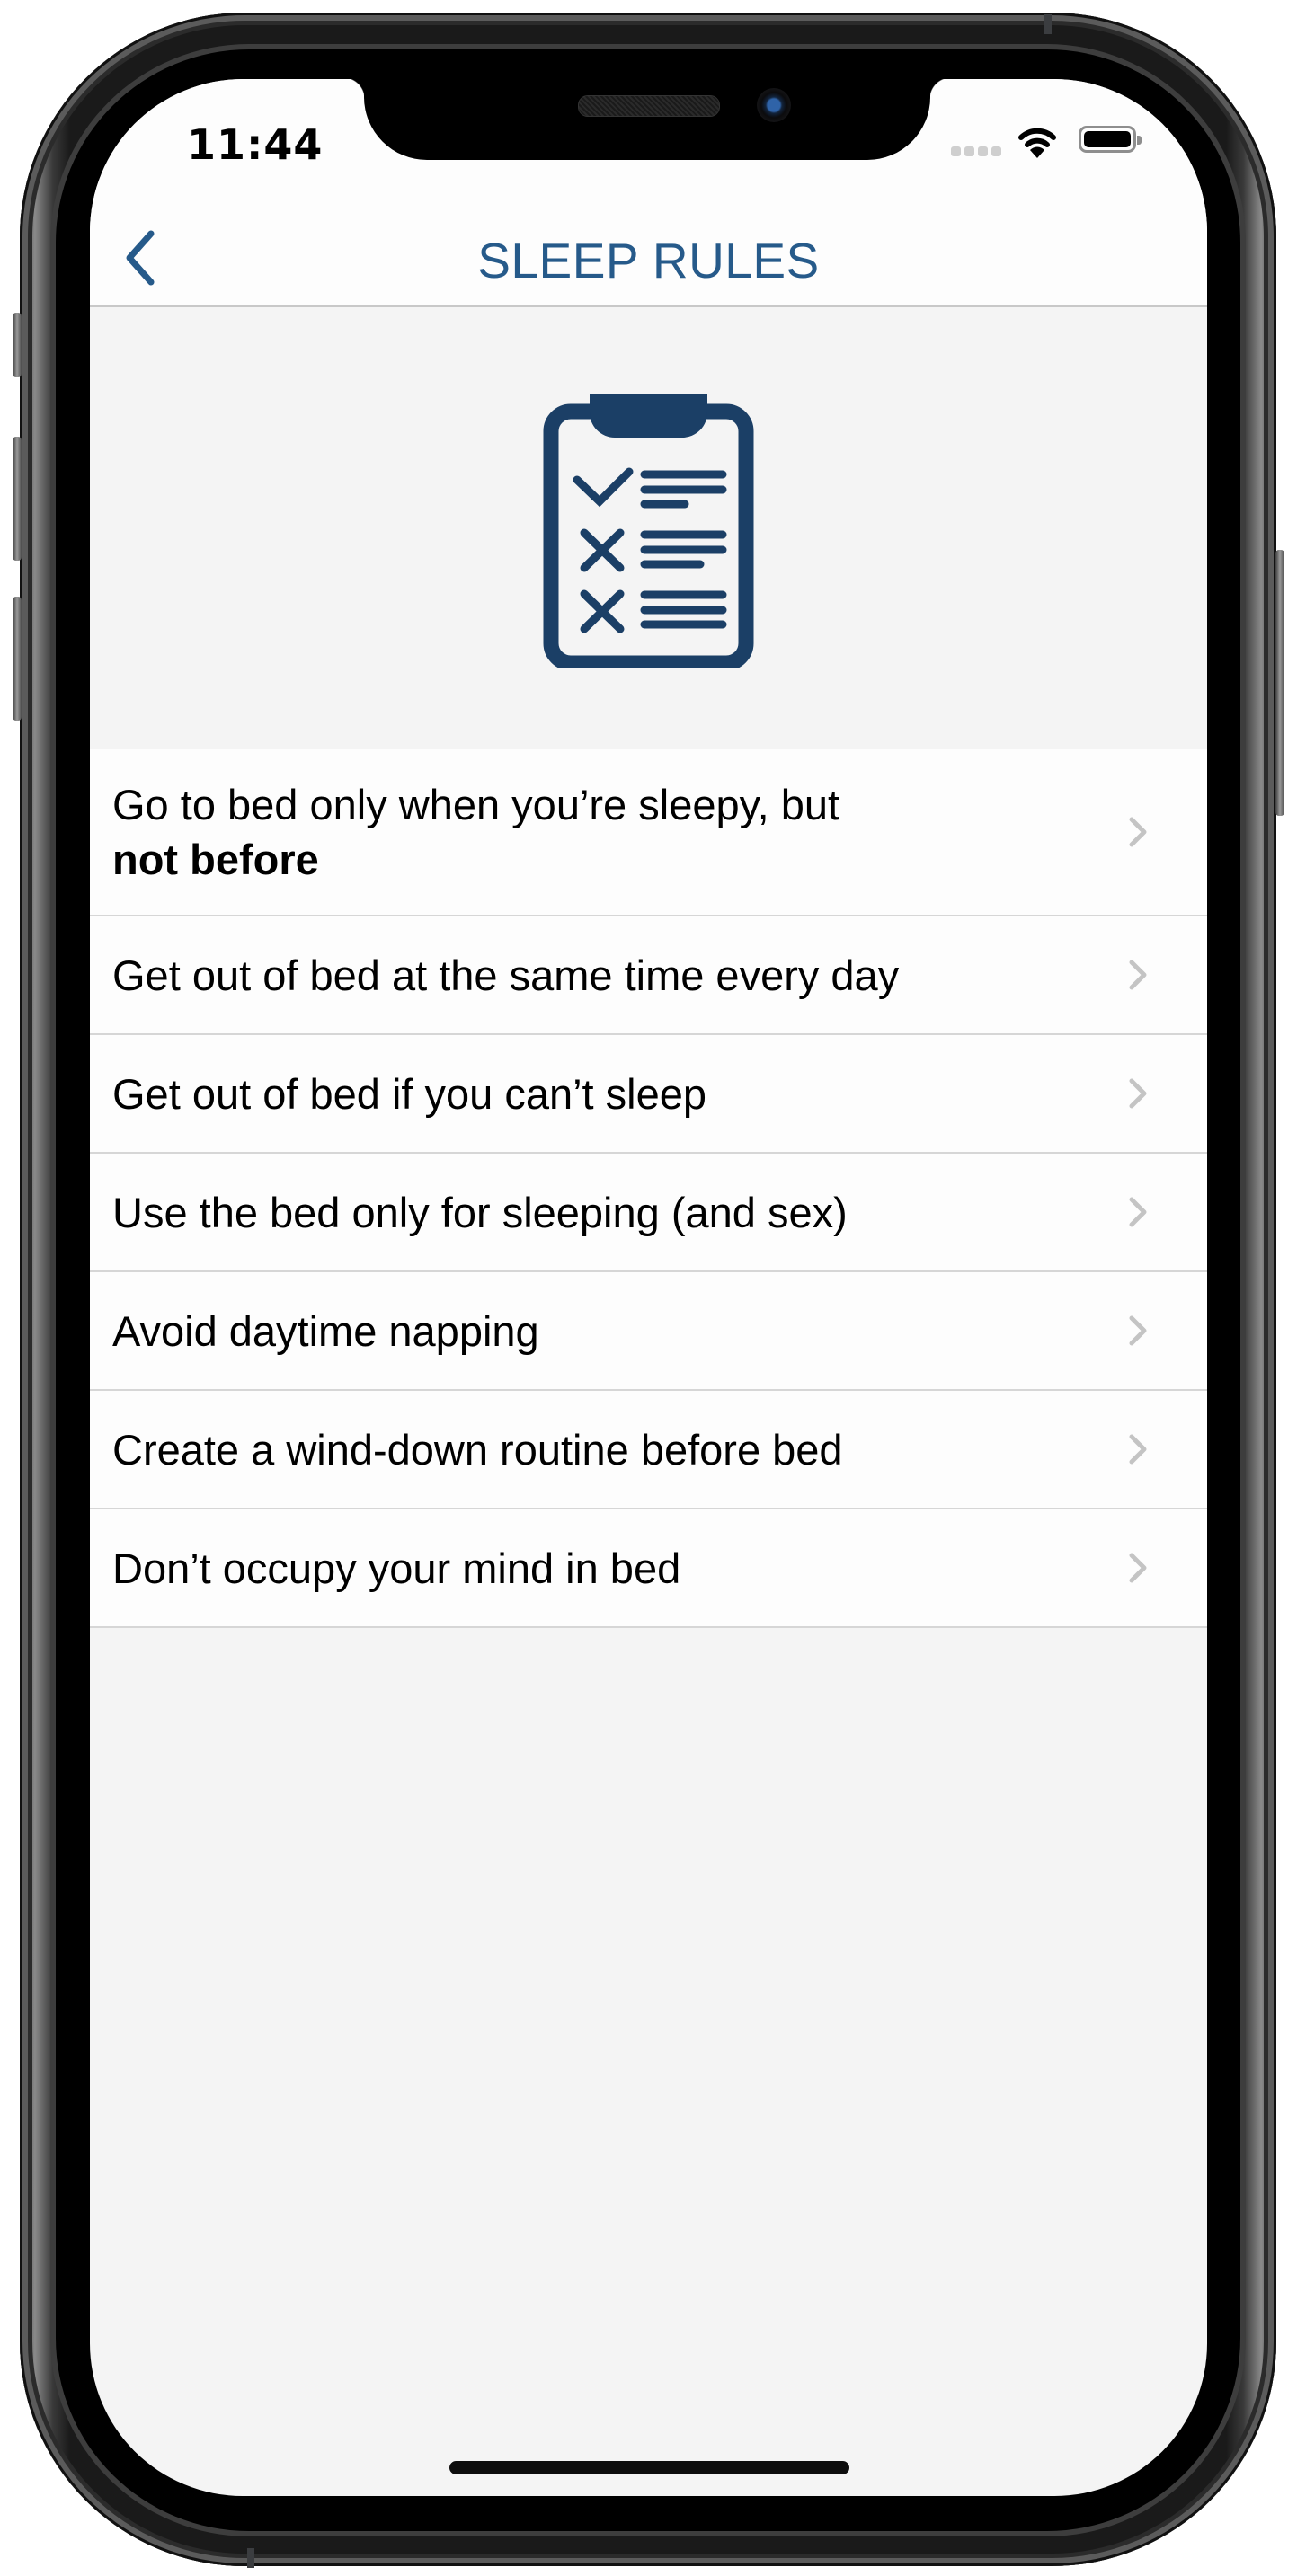 This screenshot has width=1297, height=2576. What do you see at coordinates (1279, 683) in the screenshot?
I see `power-button` at bounding box center [1279, 683].